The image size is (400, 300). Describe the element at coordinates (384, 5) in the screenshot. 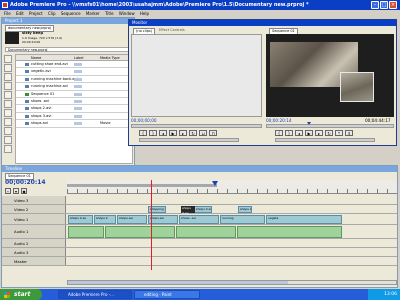

I see `maximize-button: □` at that location.